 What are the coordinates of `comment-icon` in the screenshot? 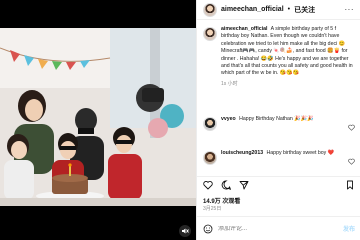 It's located at (226, 184).